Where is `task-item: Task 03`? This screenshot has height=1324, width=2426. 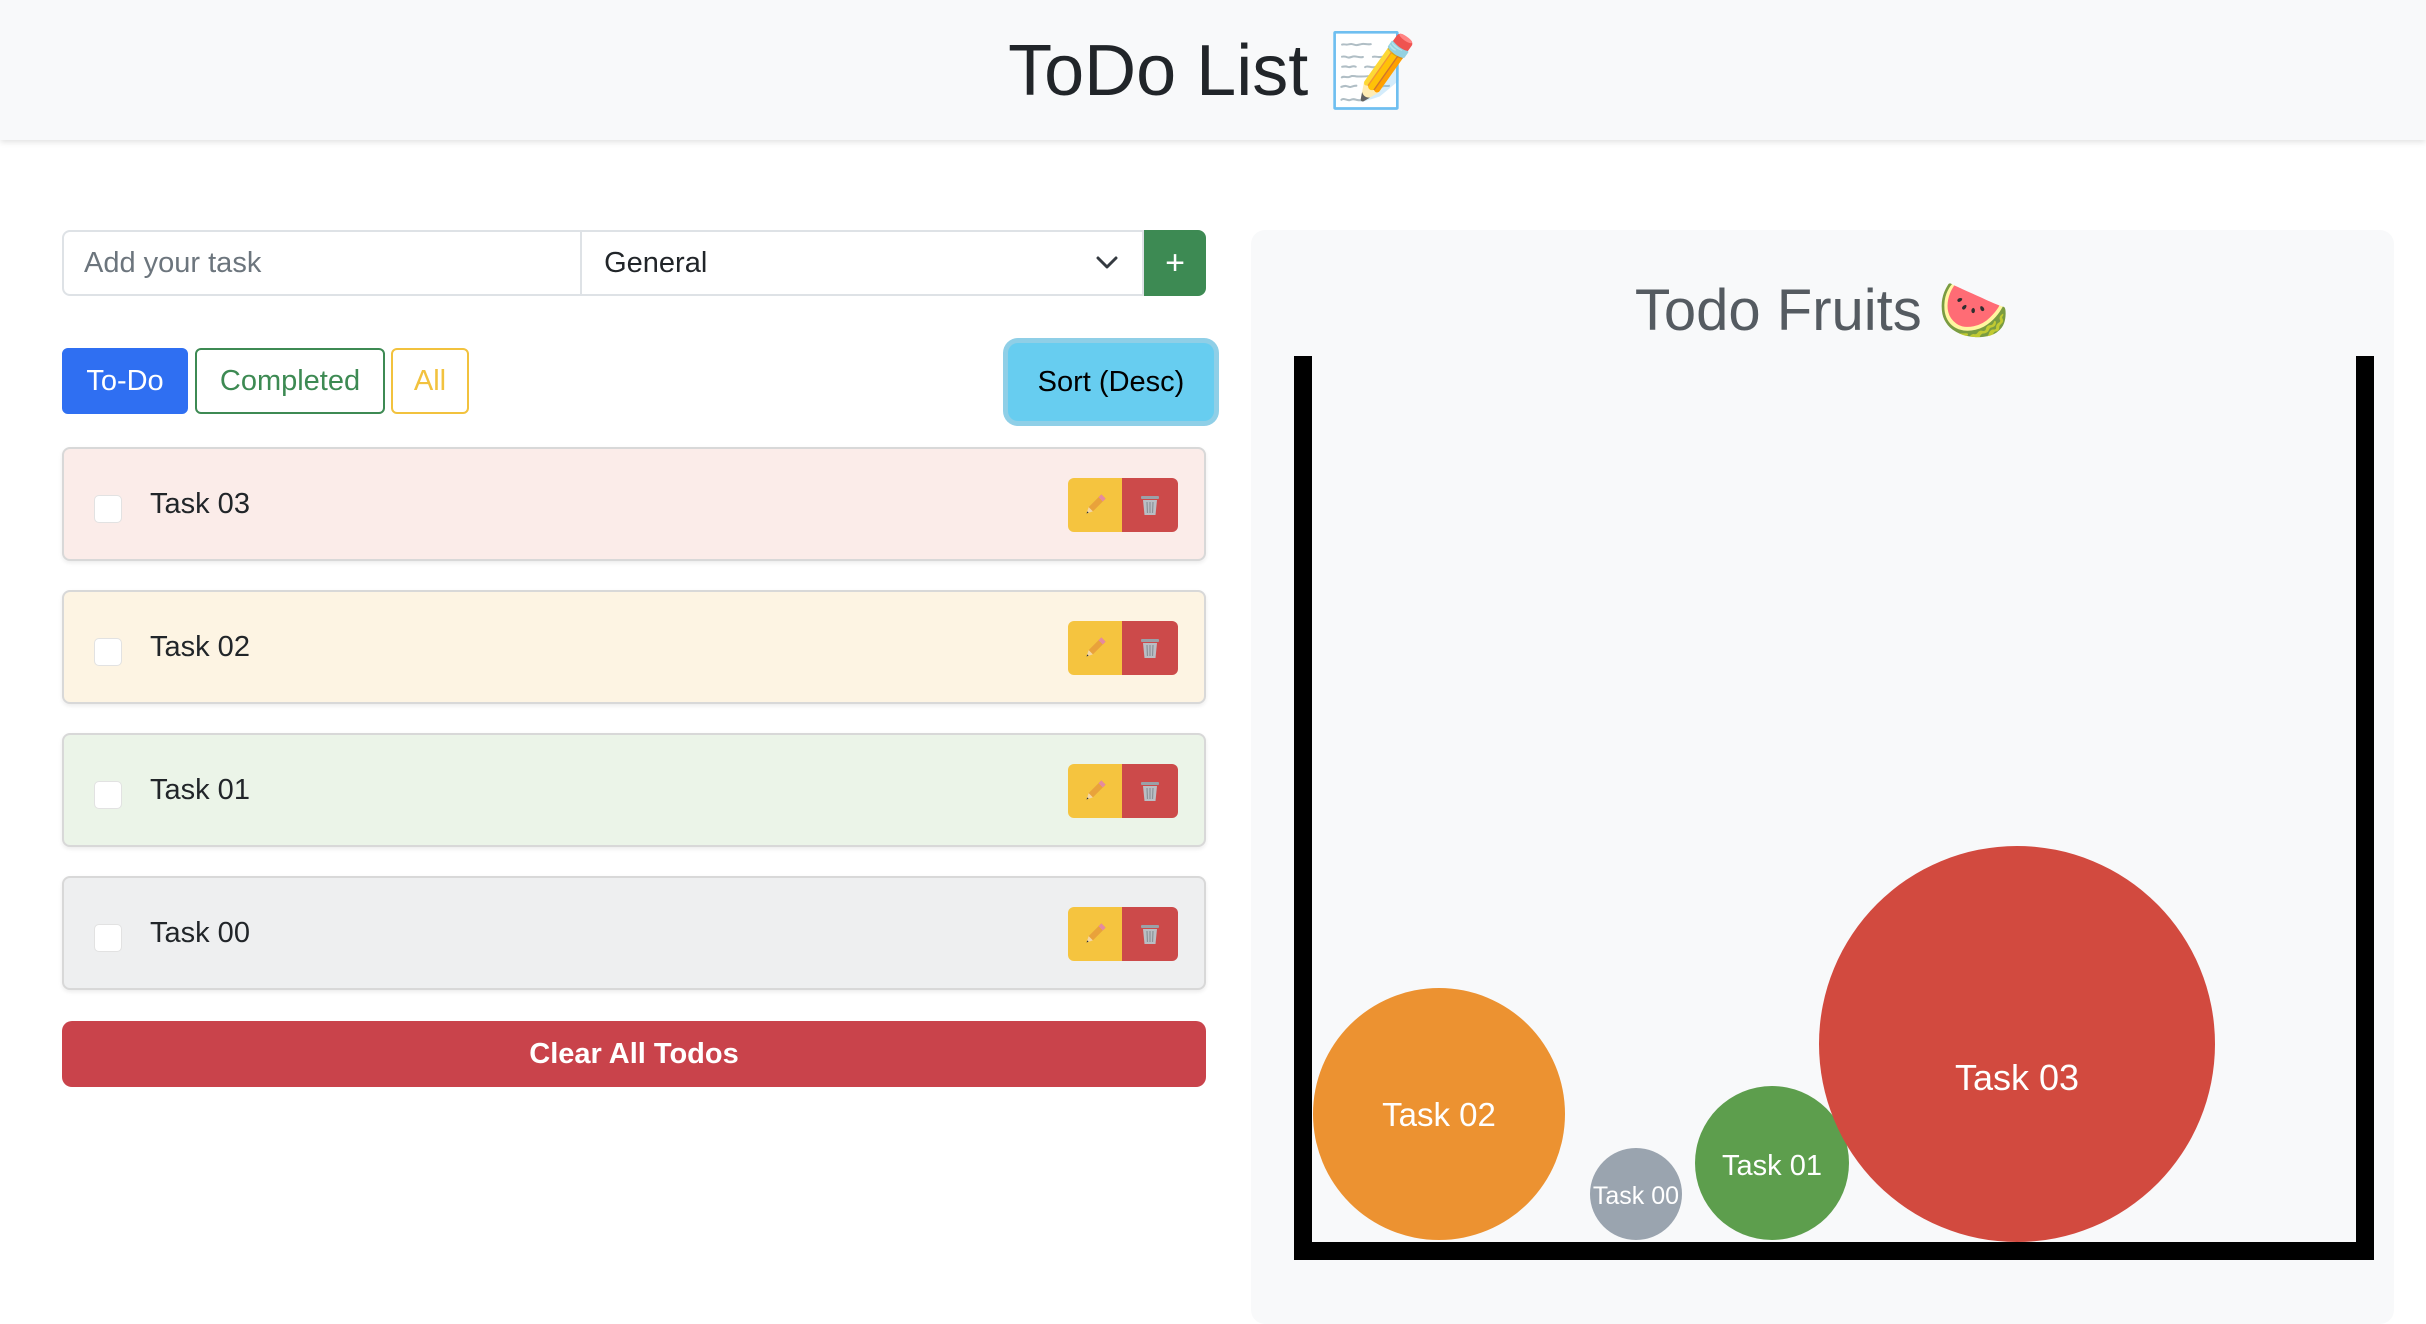 task-item: Task 03 is located at coordinates (634, 504).